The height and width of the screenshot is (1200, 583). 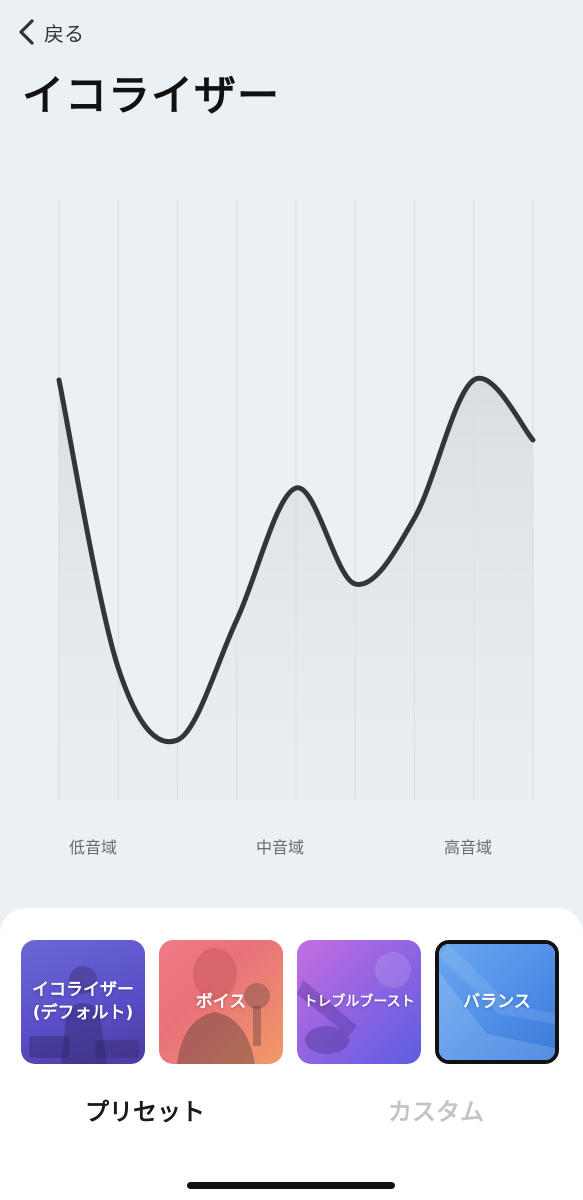 What do you see at coordinates (151, 95) in the screenshot?
I see `page-title: イコライザー` at bounding box center [151, 95].